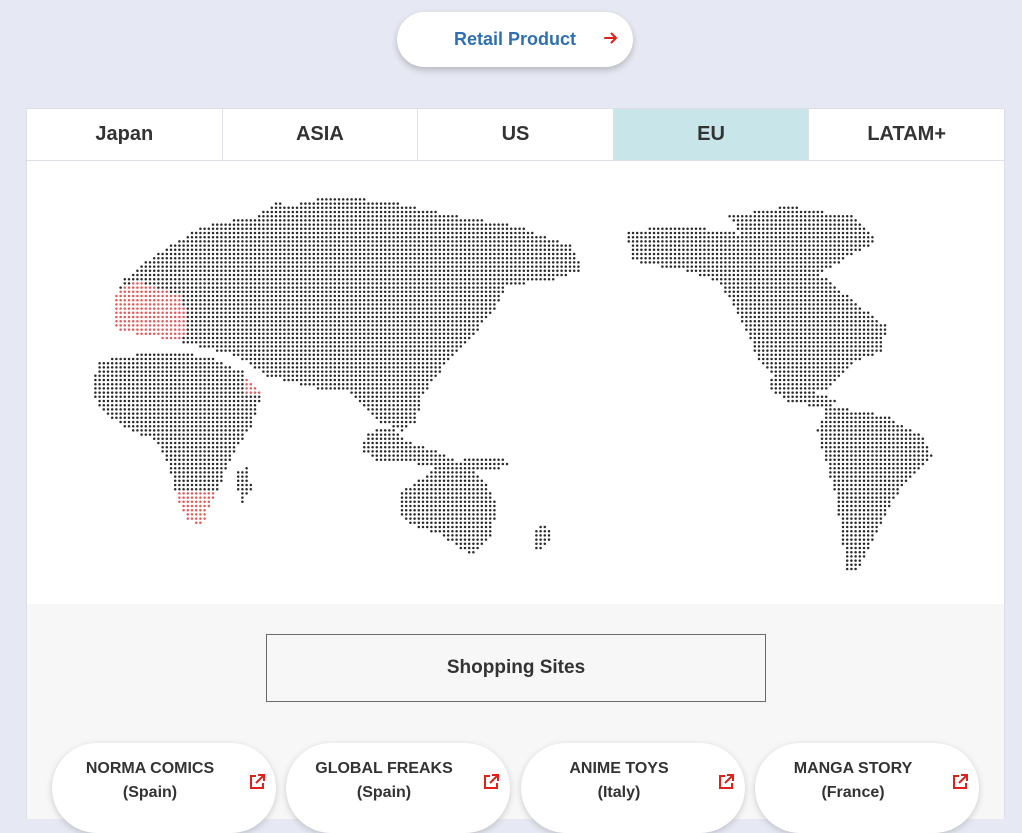 The height and width of the screenshot is (833, 1022). Describe the element at coordinates (125, 134) in the screenshot. I see `tab-japan: Japan` at that location.